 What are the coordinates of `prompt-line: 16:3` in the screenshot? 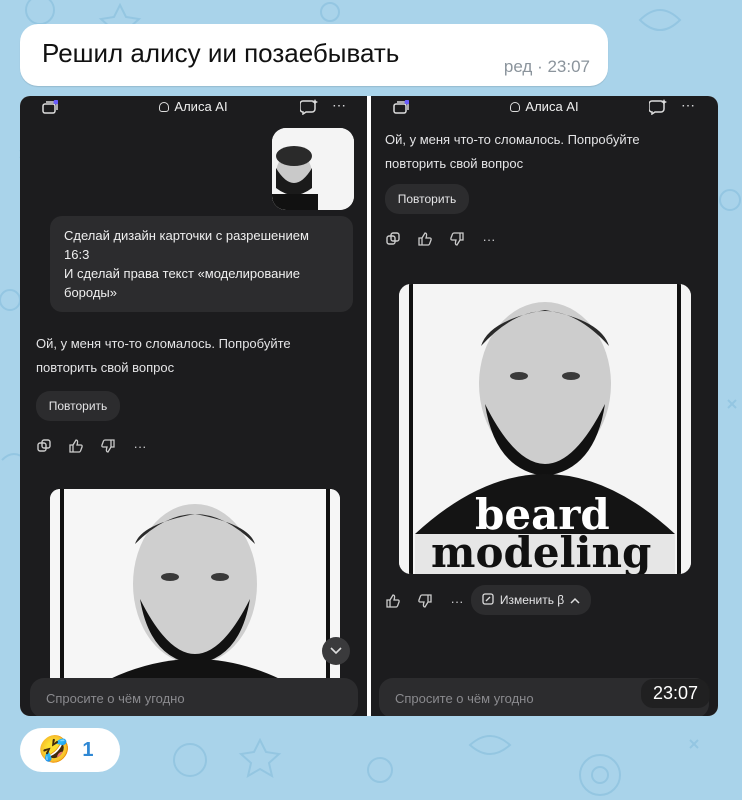 It's located at (77, 254).